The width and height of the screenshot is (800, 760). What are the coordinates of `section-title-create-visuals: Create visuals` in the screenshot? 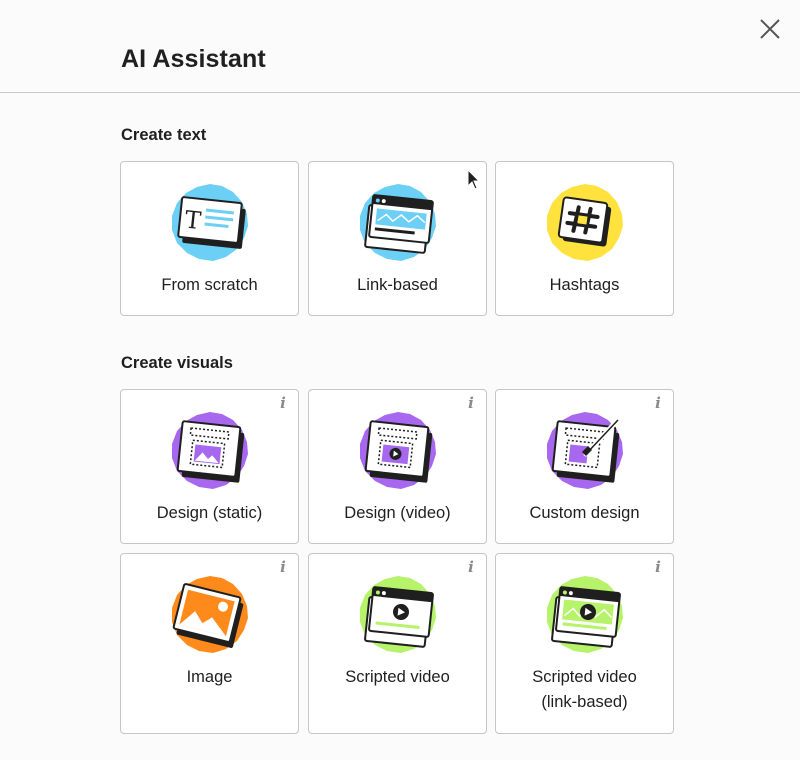 It's located at (177, 363).